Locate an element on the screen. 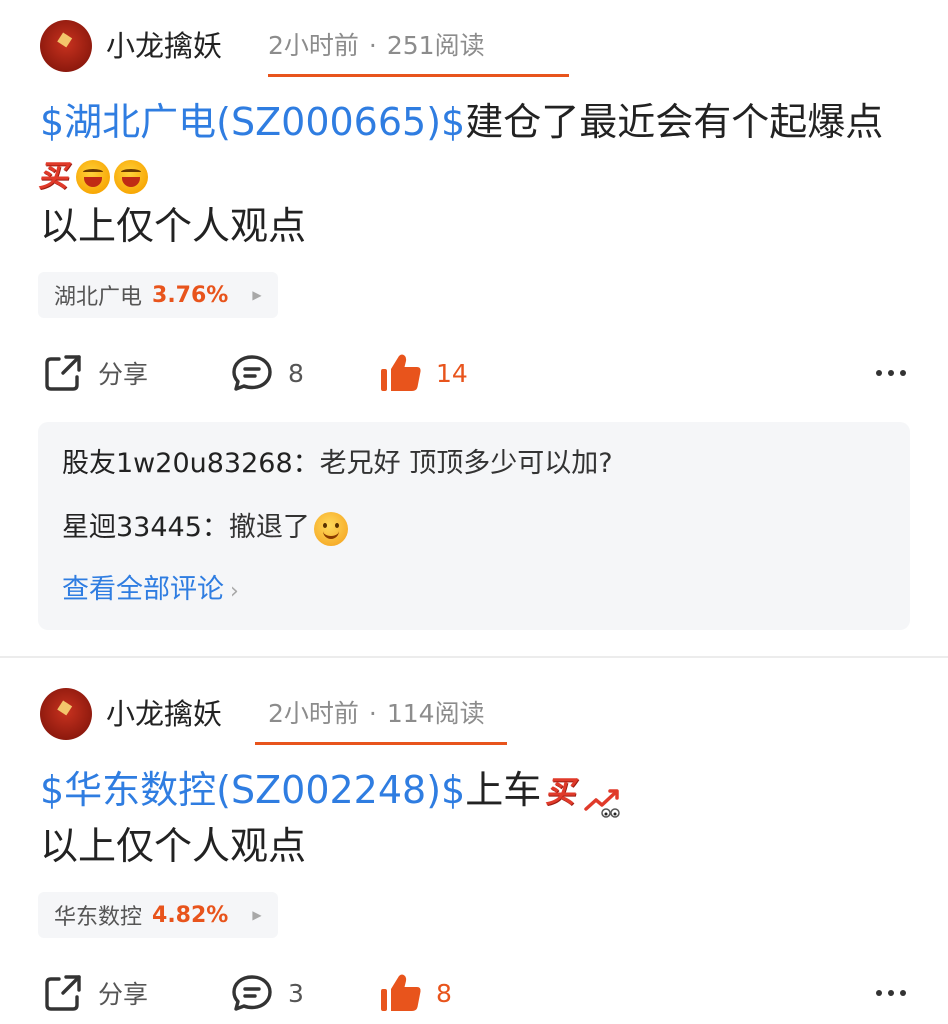  stock-tag-change: 4.82% is located at coordinates (190, 915).